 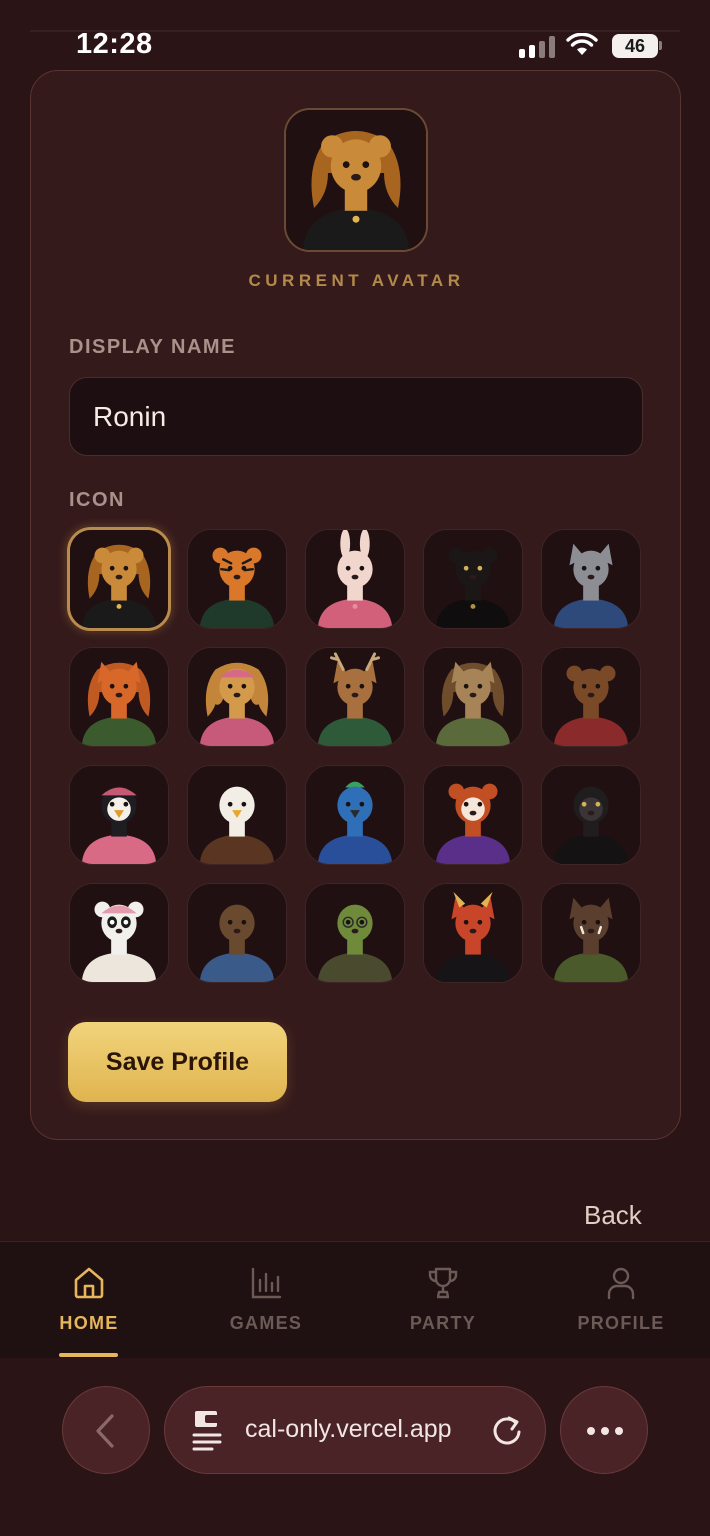 I want to click on avatar-option-black-panther, so click(x=473, y=579).